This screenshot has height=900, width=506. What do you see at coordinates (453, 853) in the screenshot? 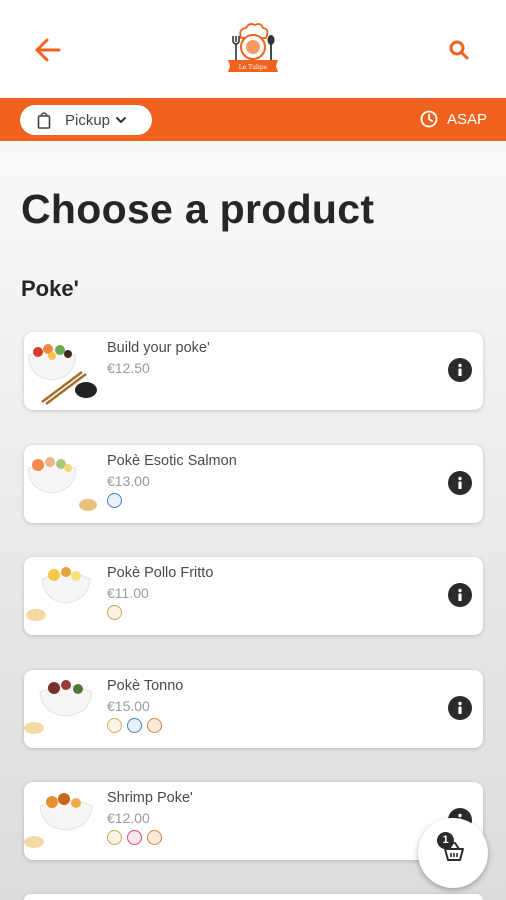
I see `cart-button: 1` at bounding box center [453, 853].